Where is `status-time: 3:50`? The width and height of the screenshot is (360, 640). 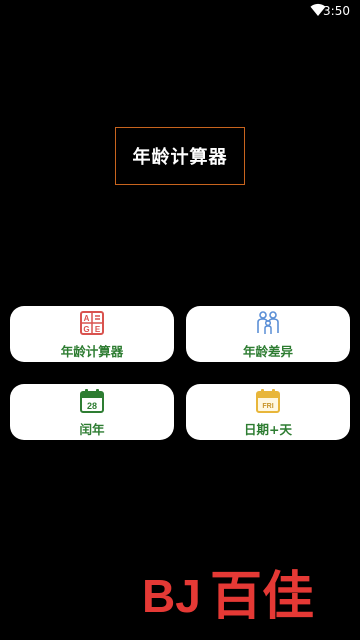
status-time: 3:50 is located at coordinates (336, 11).